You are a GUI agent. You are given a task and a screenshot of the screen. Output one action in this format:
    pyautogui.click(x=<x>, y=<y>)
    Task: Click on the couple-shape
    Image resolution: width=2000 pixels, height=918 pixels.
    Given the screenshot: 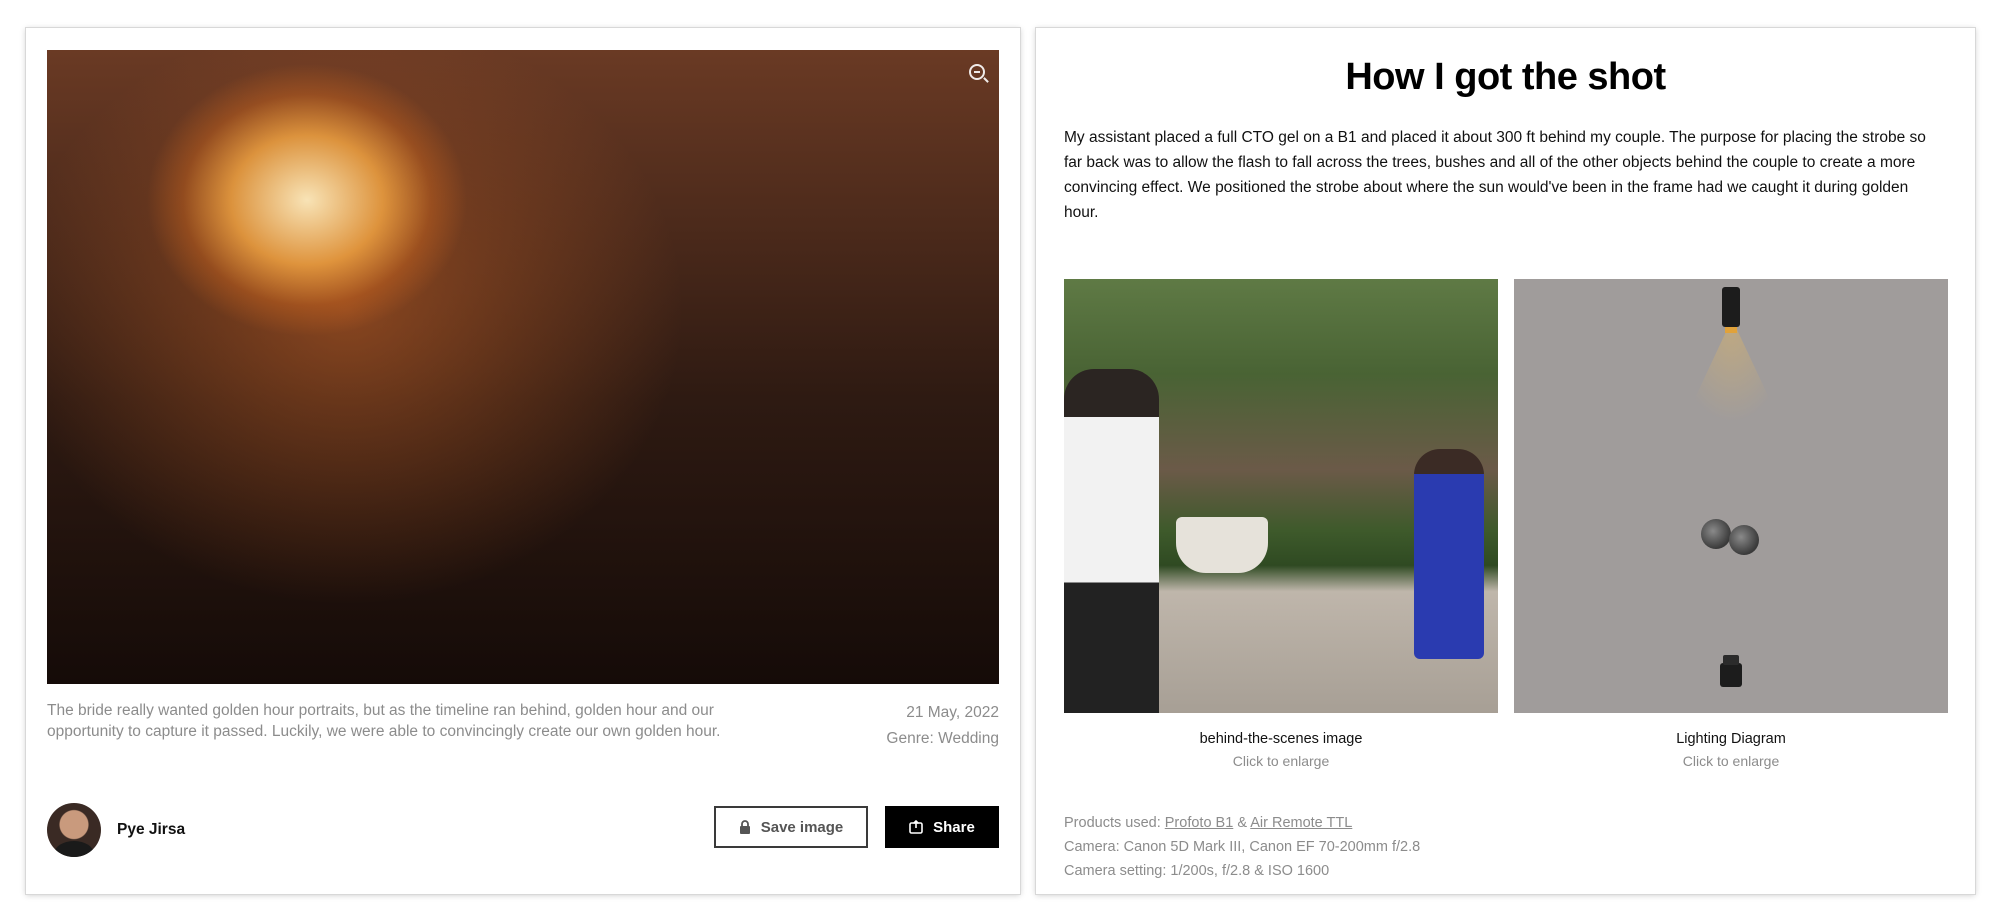 What is the action you would take?
    pyautogui.click(x=1449, y=554)
    